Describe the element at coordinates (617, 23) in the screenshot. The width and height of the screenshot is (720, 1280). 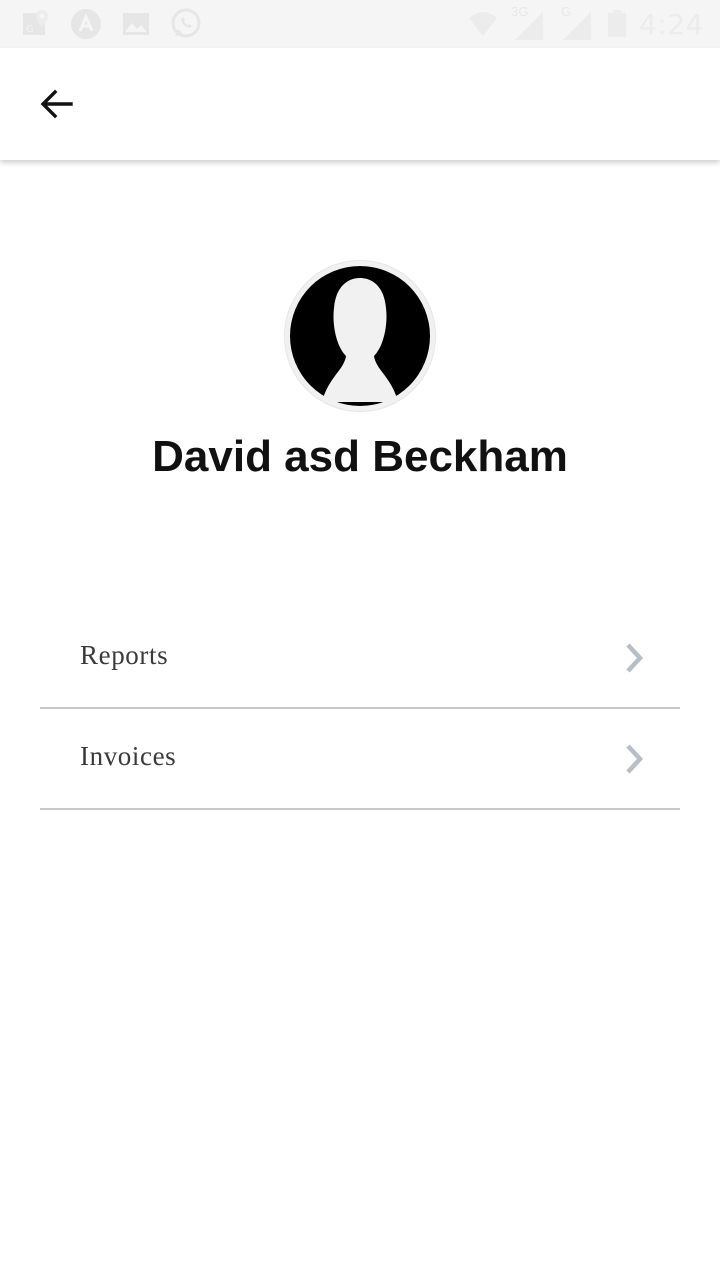
I see `battery-icon` at that location.